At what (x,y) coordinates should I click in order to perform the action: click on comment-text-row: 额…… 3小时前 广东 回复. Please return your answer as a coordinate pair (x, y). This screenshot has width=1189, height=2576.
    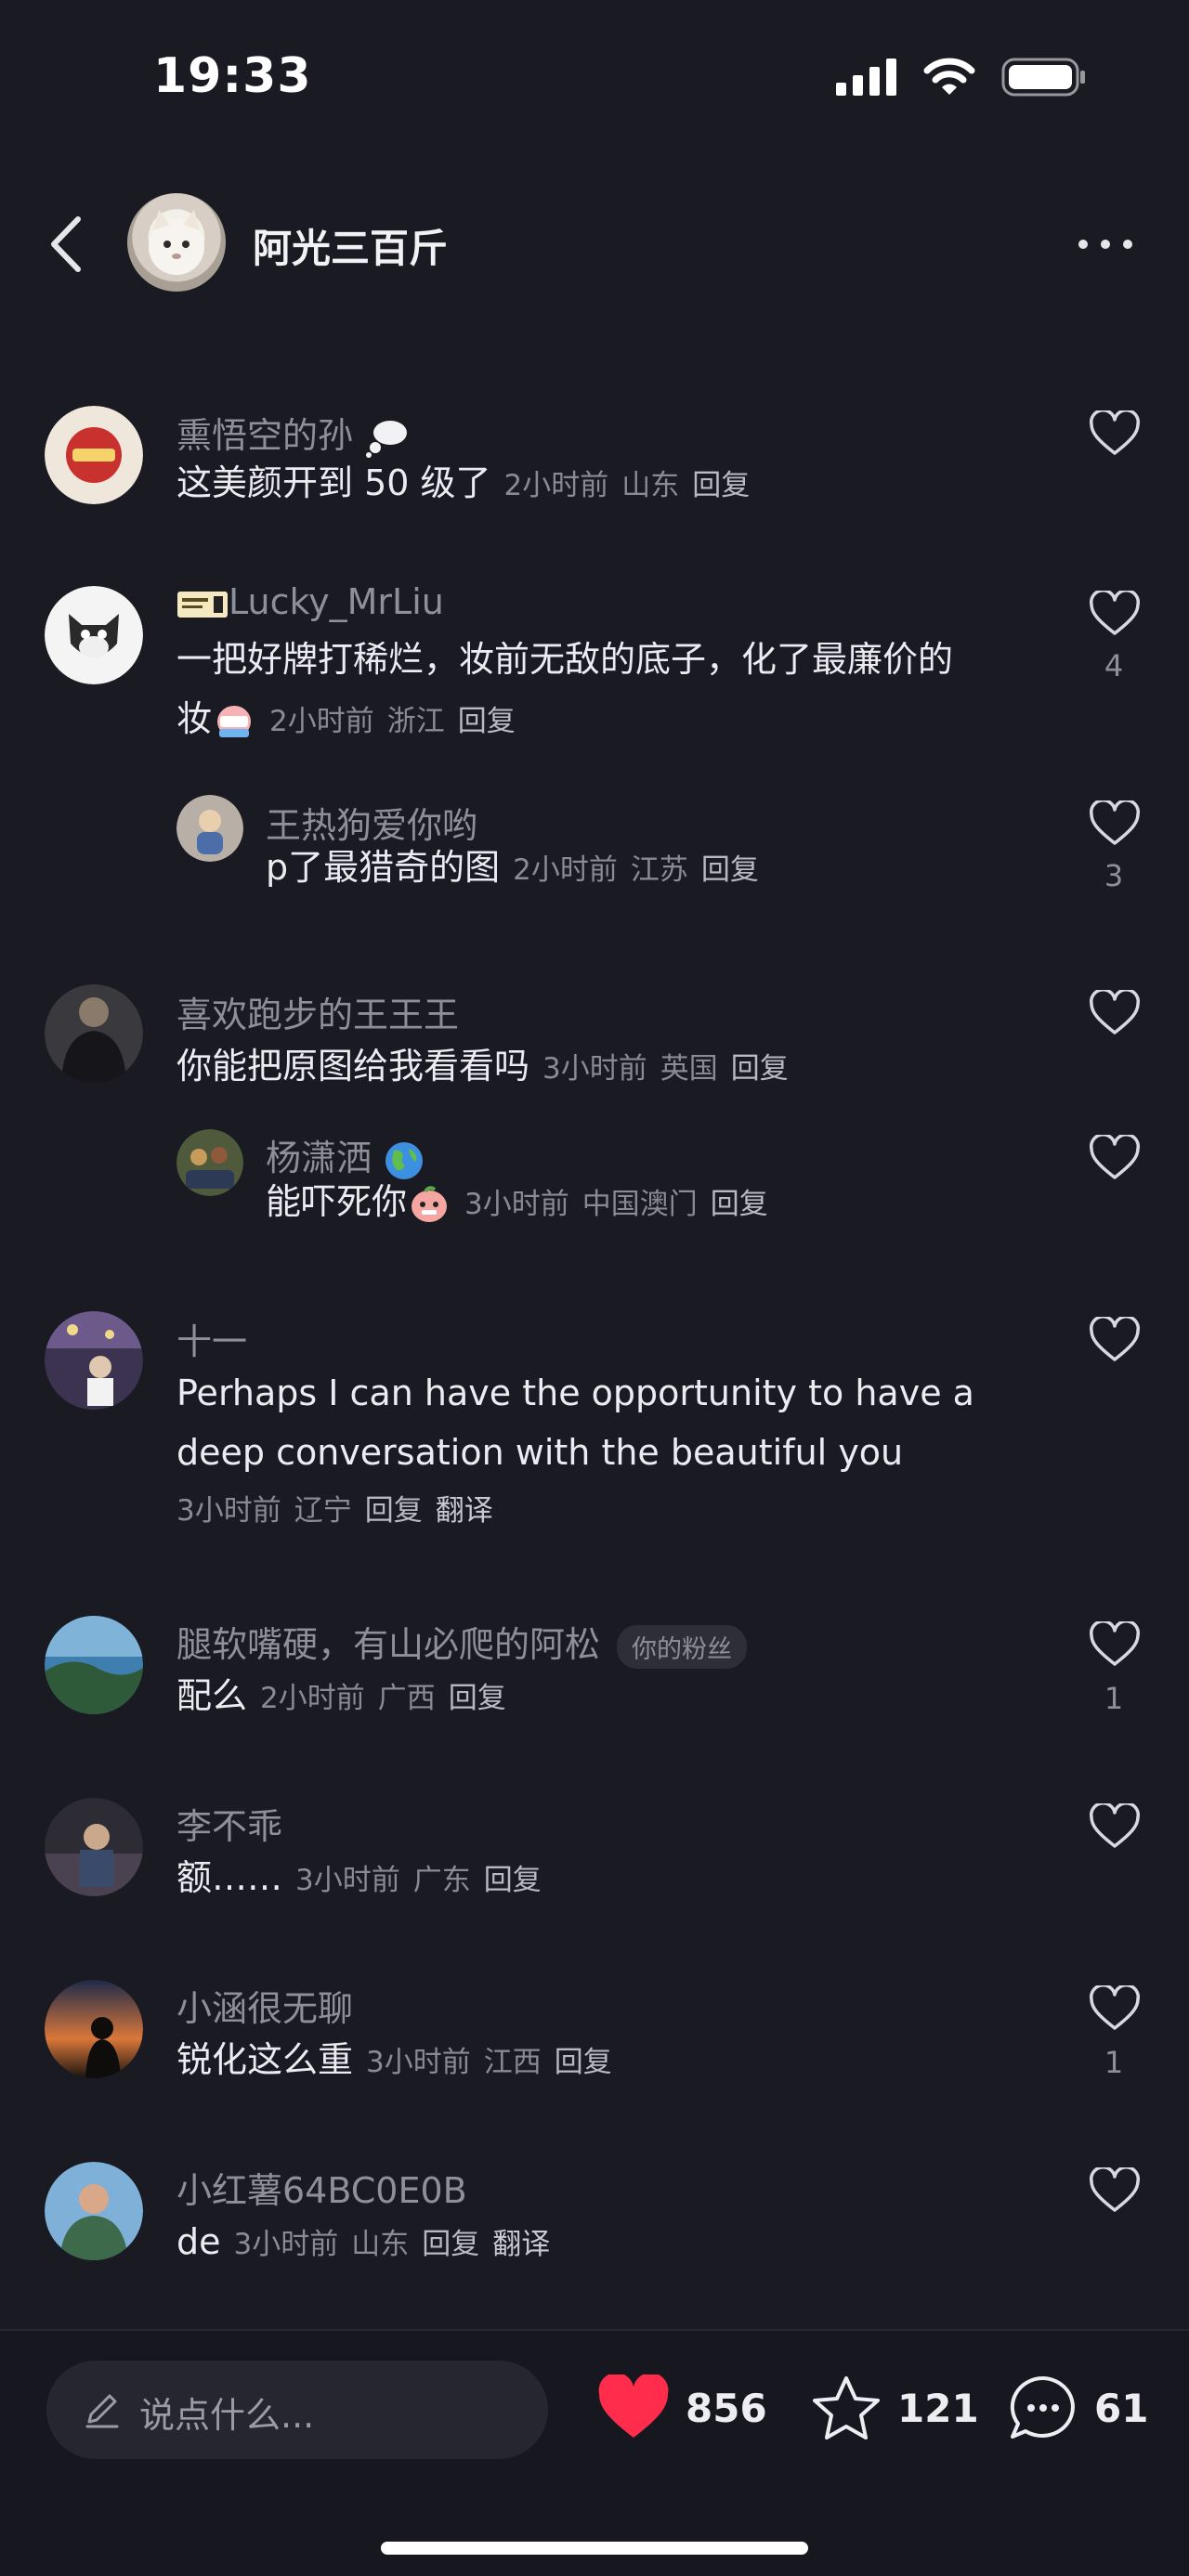
    Looking at the image, I should click on (359, 1879).